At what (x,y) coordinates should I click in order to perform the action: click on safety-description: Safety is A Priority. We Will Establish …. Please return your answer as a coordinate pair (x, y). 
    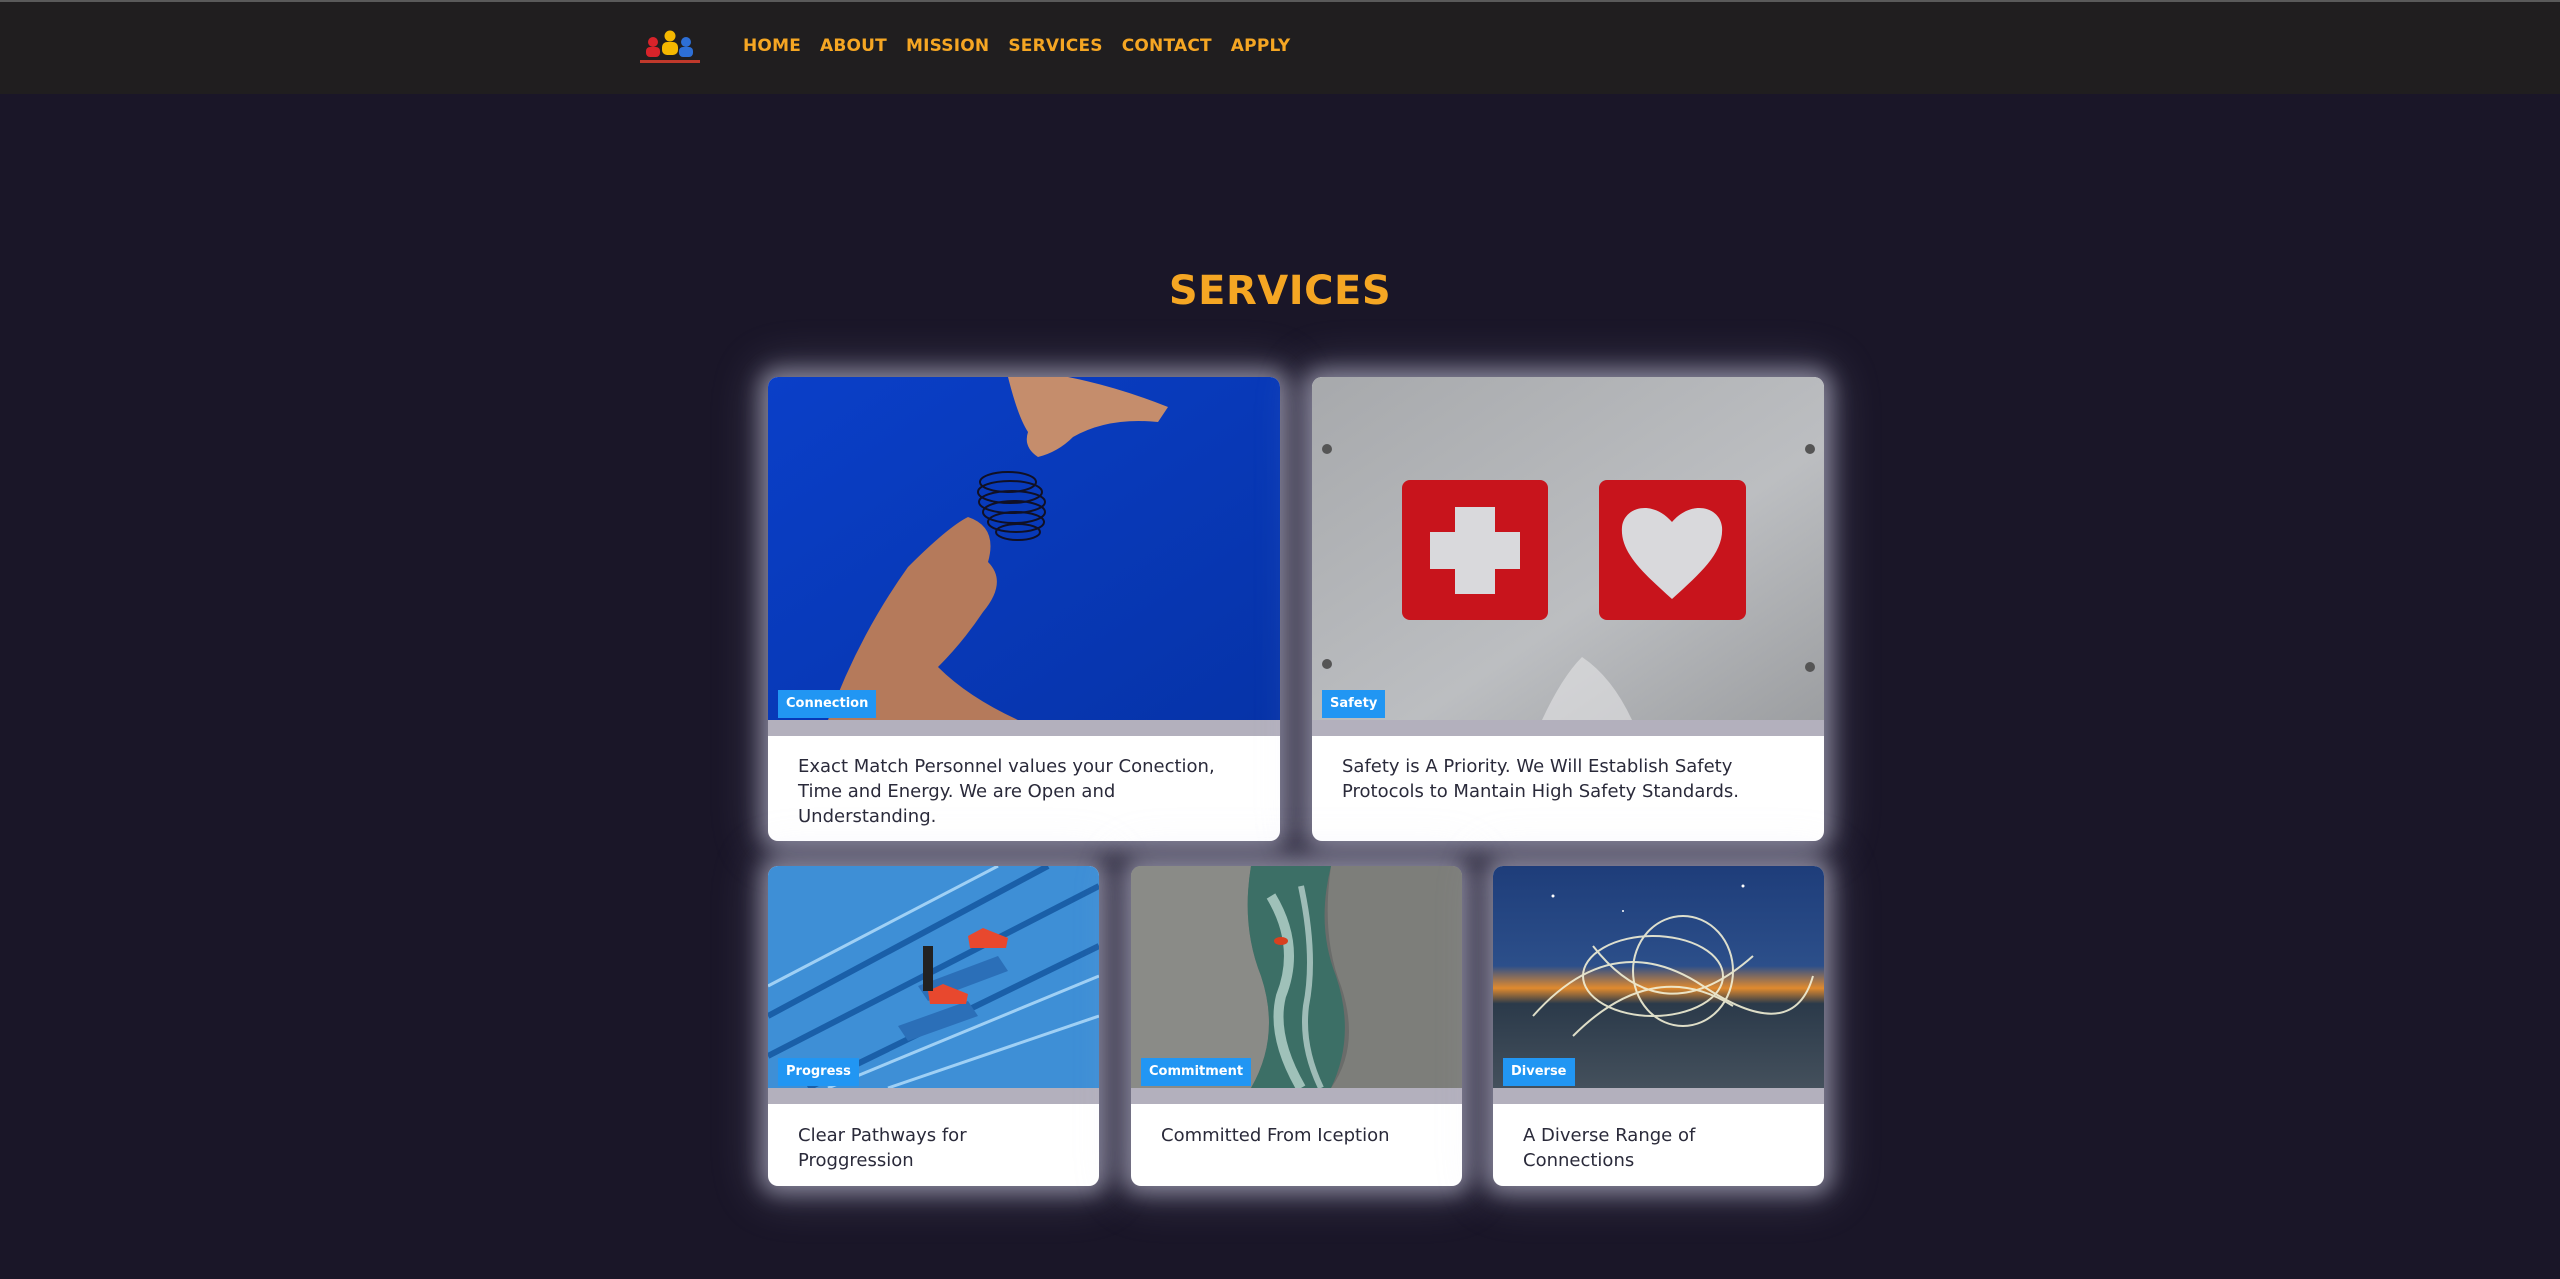
    Looking at the image, I should click on (1540, 779).